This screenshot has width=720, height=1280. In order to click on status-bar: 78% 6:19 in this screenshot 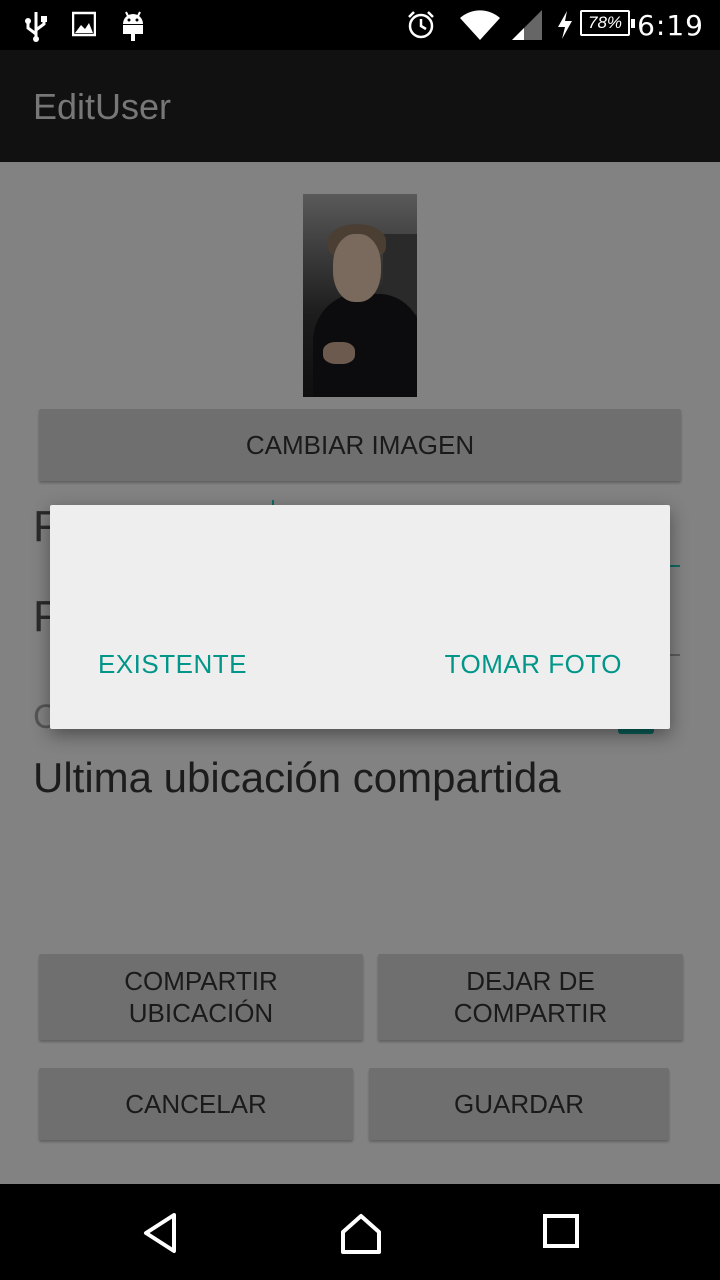, I will do `click(360, 25)`.